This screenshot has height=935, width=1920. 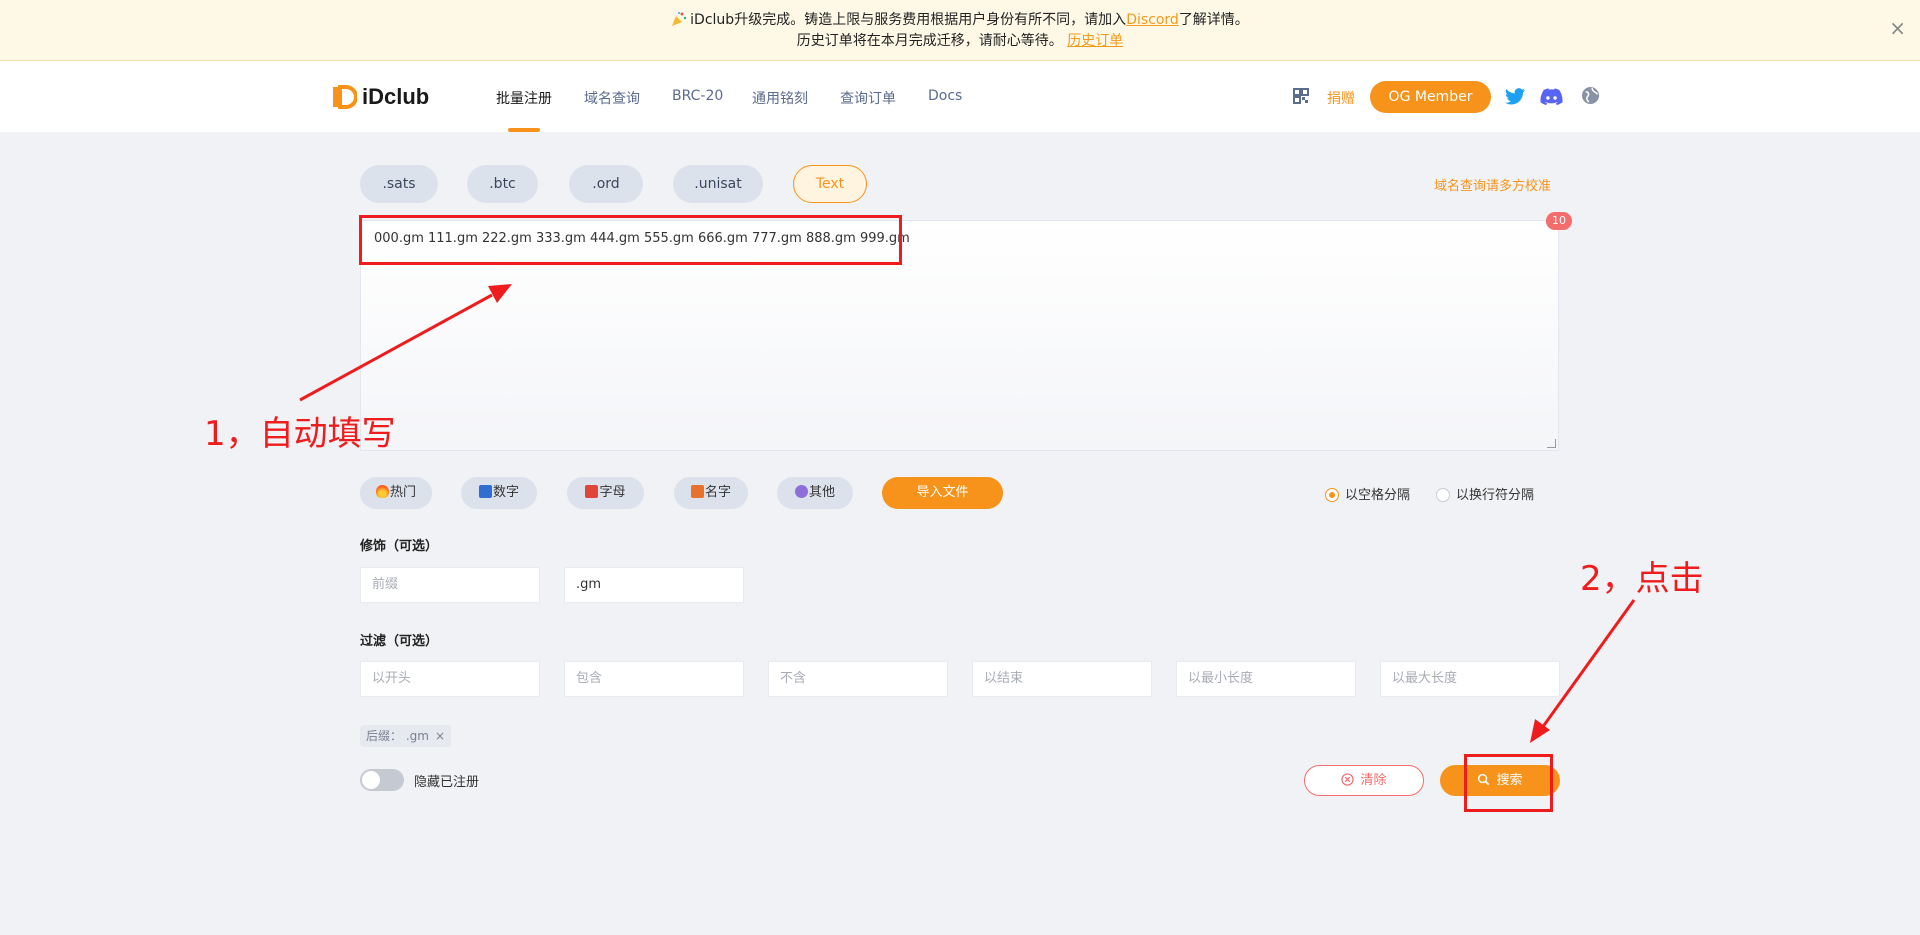 What do you see at coordinates (1540, 731) in the screenshot?
I see `annotation-arrow-2-head` at bounding box center [1540, 731].